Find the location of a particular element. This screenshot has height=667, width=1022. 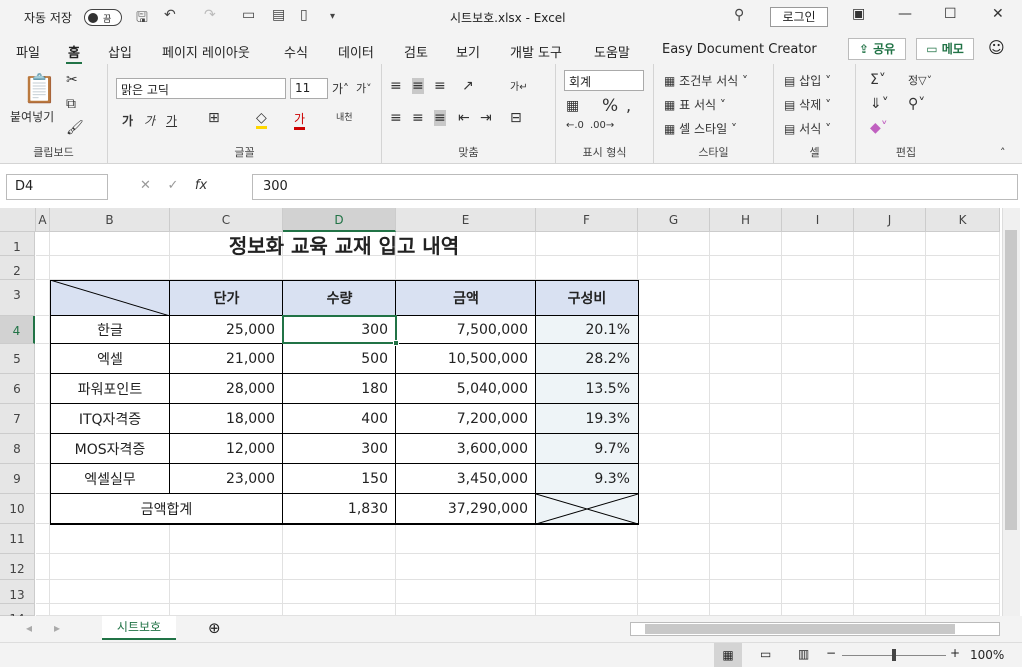

paste-button: 붙여넣기 is located at coordinates (32, 116).